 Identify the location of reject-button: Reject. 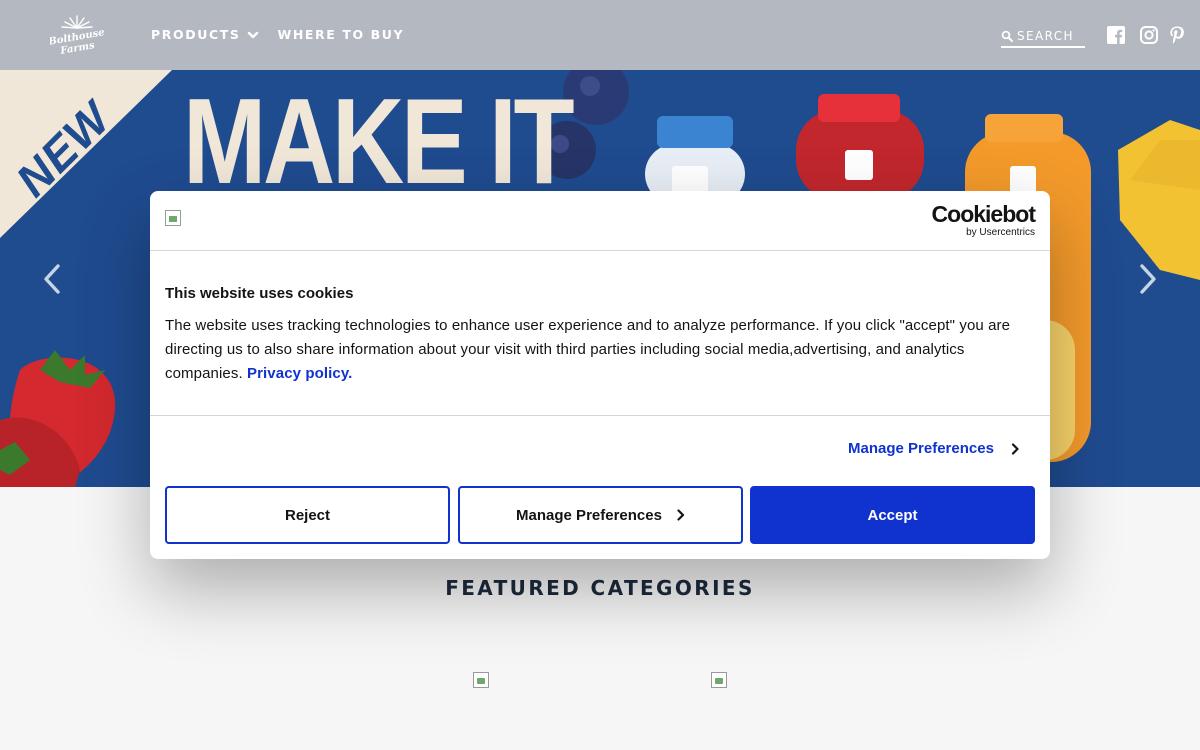
(307, 515).